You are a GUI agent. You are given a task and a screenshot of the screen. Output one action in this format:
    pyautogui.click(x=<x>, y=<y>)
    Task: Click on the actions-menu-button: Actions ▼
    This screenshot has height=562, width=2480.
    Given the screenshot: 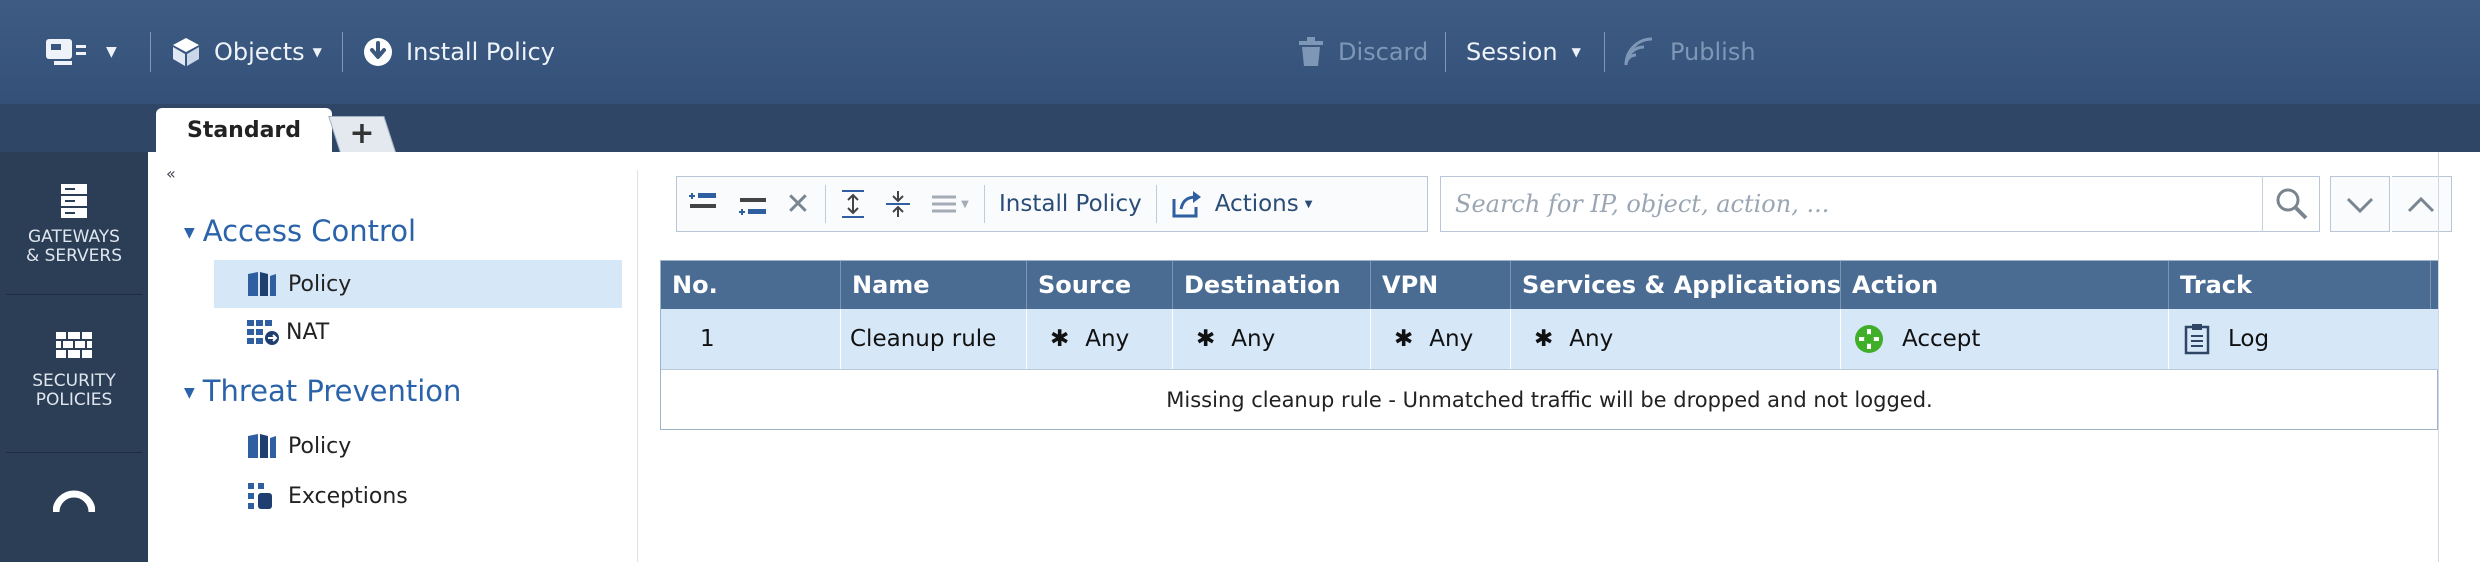 What is the action you would take?
    pyautogui.click(x=1242, y=204)
    